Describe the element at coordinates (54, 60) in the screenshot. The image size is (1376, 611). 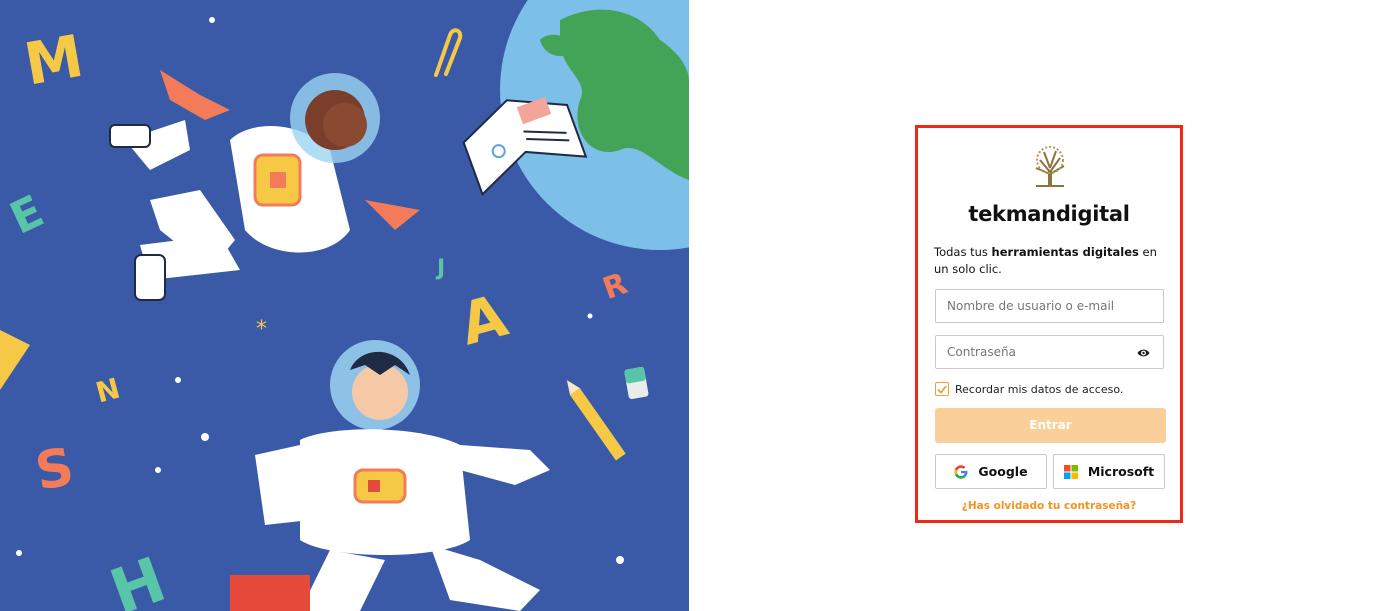
I see `letter-m: M` at that location.